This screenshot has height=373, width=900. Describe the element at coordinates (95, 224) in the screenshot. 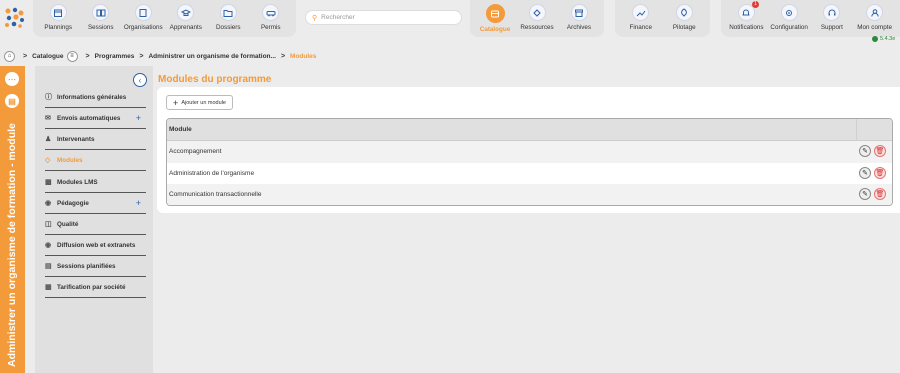

I see `sidebar-item-qualite: ◫ Qualité` at that location.